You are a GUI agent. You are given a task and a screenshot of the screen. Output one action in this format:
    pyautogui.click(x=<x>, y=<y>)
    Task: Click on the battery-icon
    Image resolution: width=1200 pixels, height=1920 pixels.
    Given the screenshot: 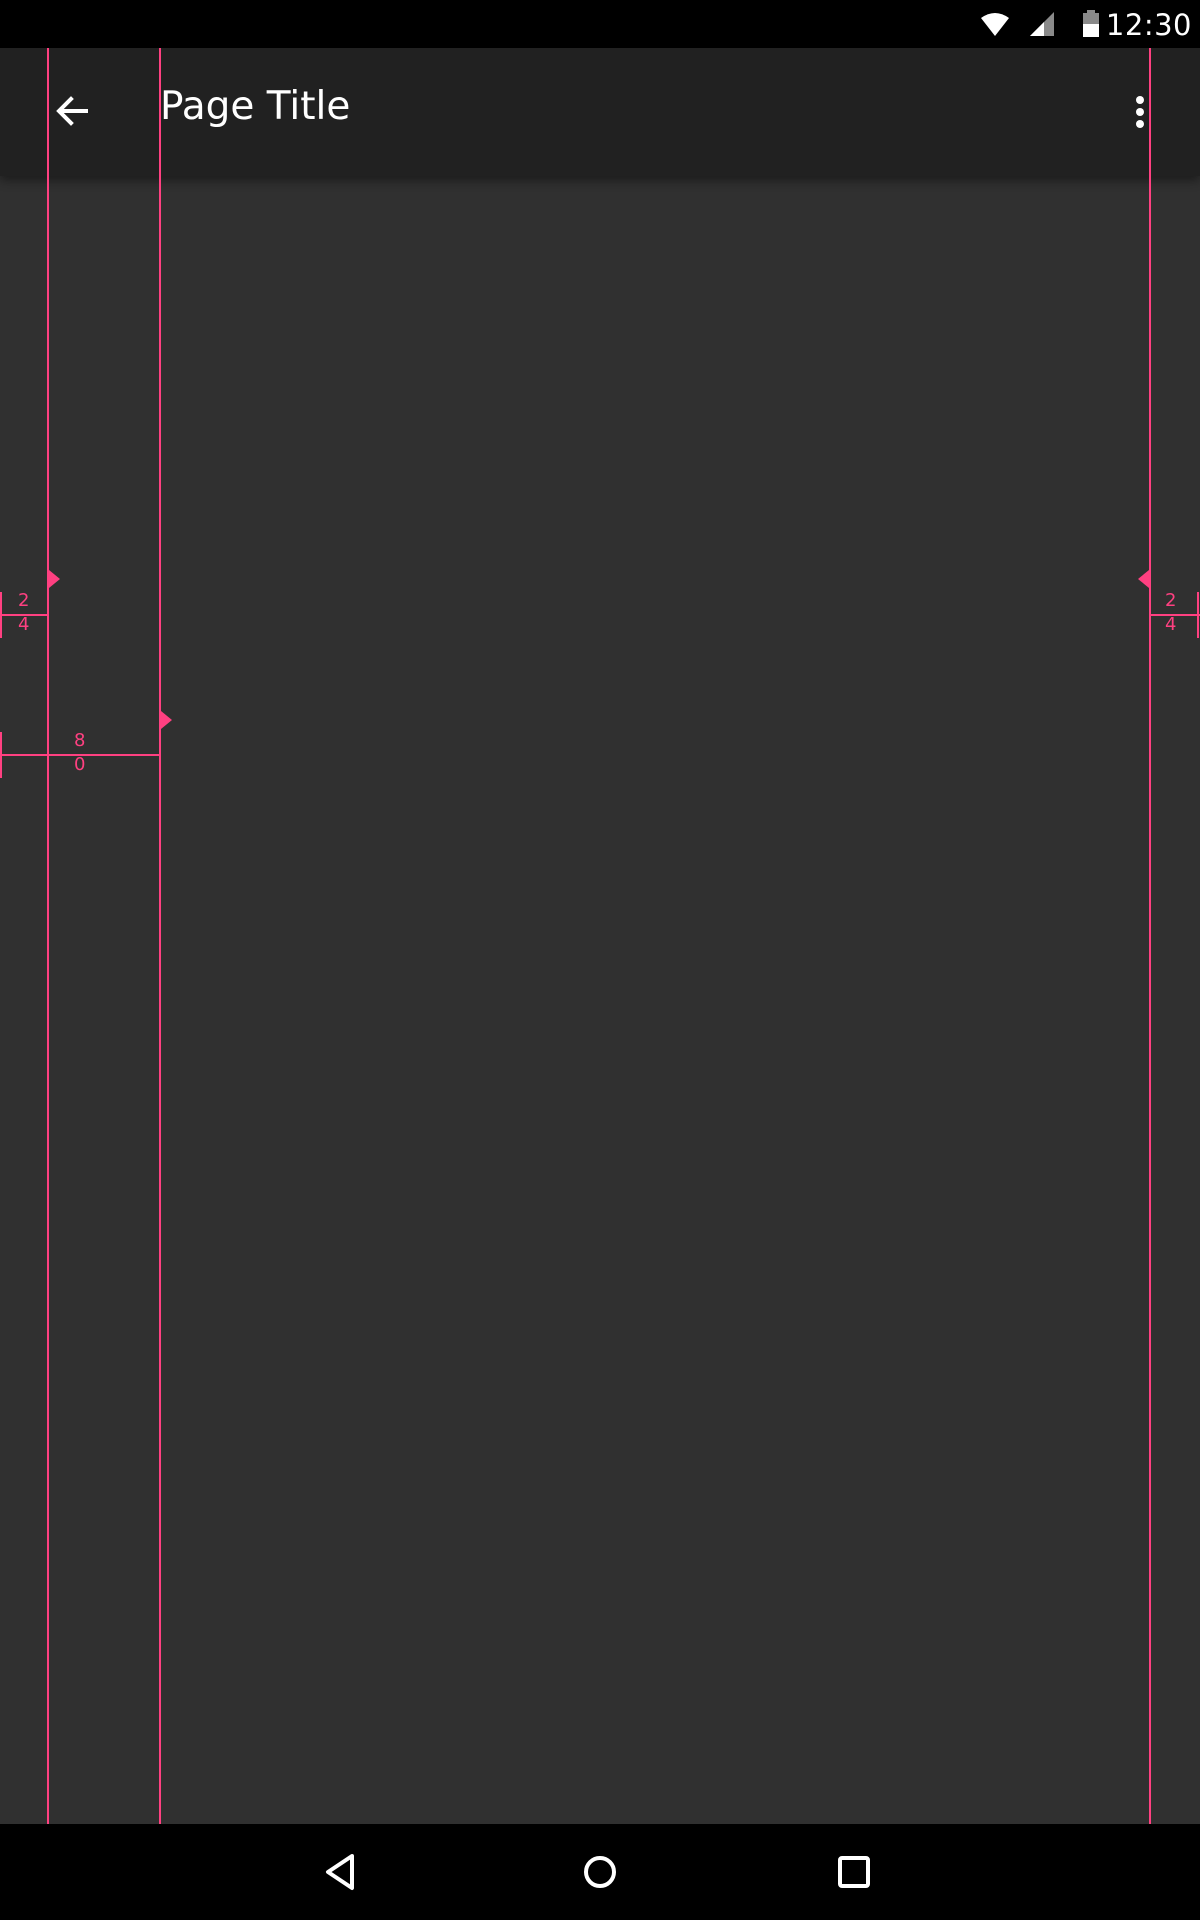 What is the action you would take?
    pyautogui.click(x=1091, y=23)
    